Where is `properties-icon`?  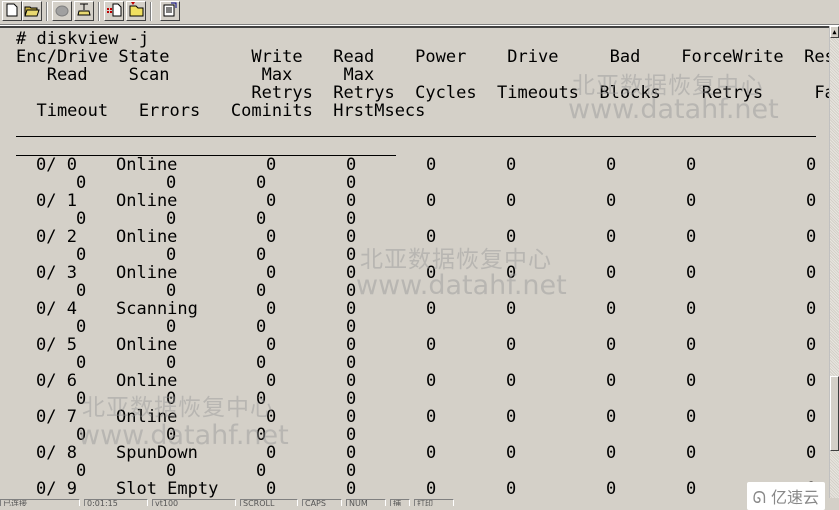
properties-icon is located at coordinates (170, 11).